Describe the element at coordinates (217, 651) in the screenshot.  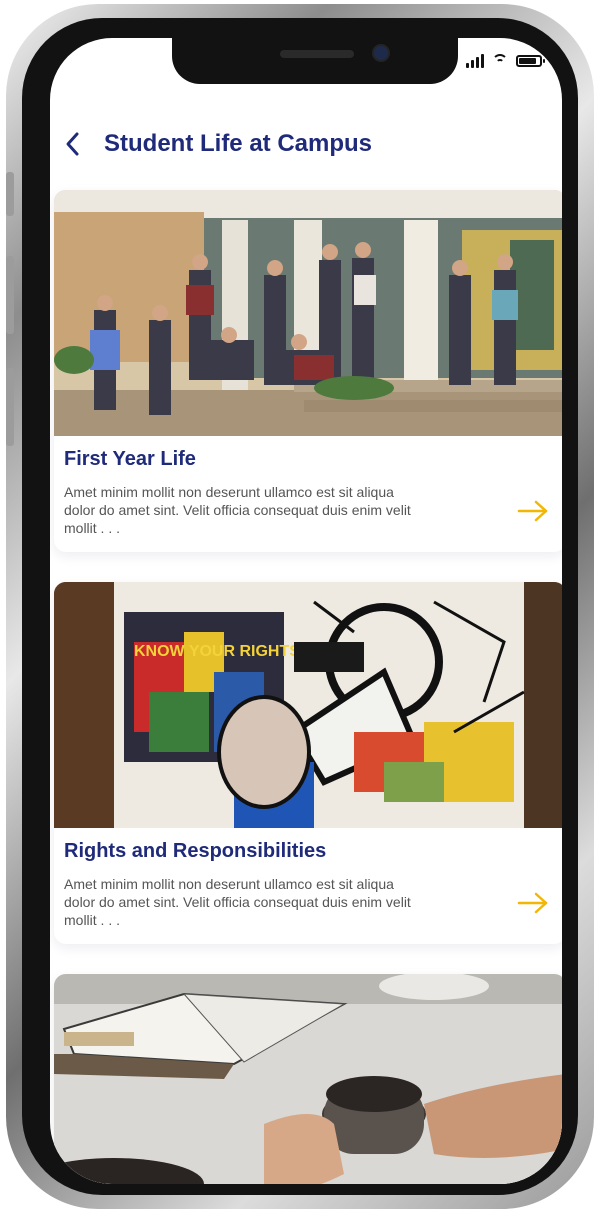
I see `mural-text: KNOW YOUR RIGHTS` at that location.